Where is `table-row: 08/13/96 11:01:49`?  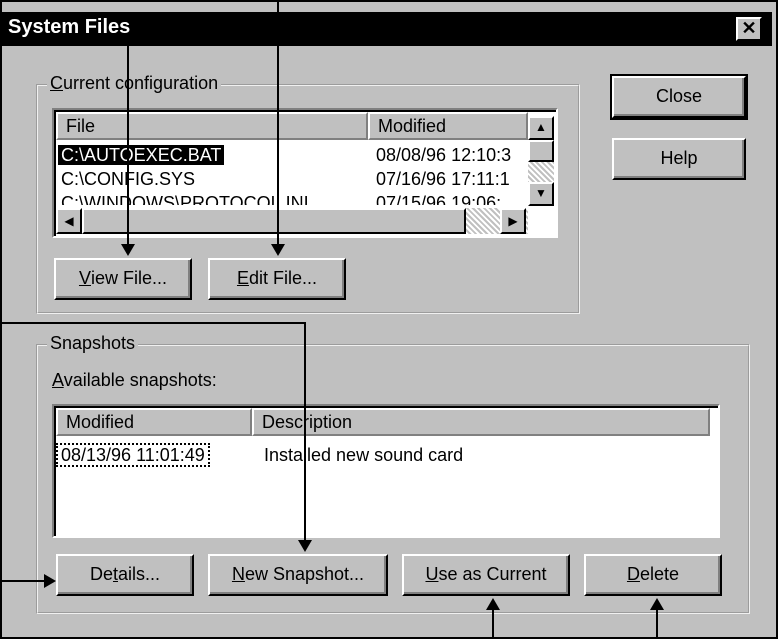 table-row: 08/13/96 11:01:49 is located at coordinates (133, 455).